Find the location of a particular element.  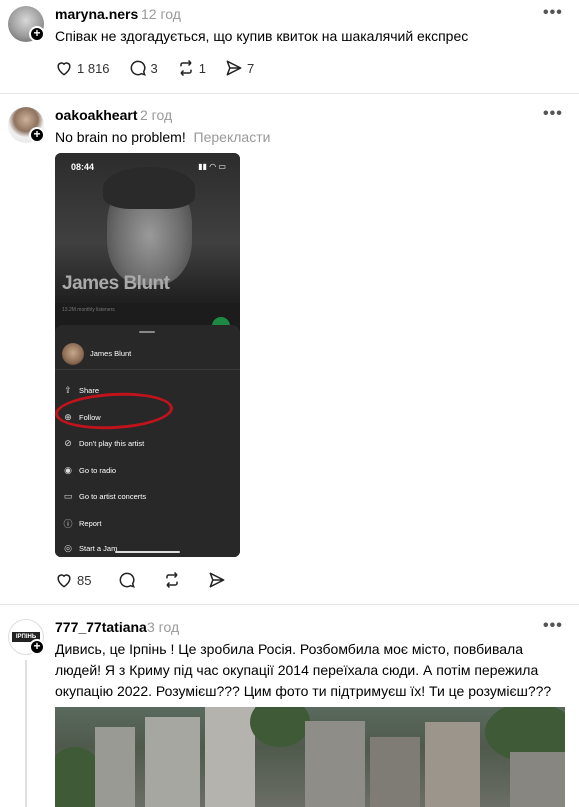

post-text: No brain no problem! Перекласти is located at coordinates (162, 137).